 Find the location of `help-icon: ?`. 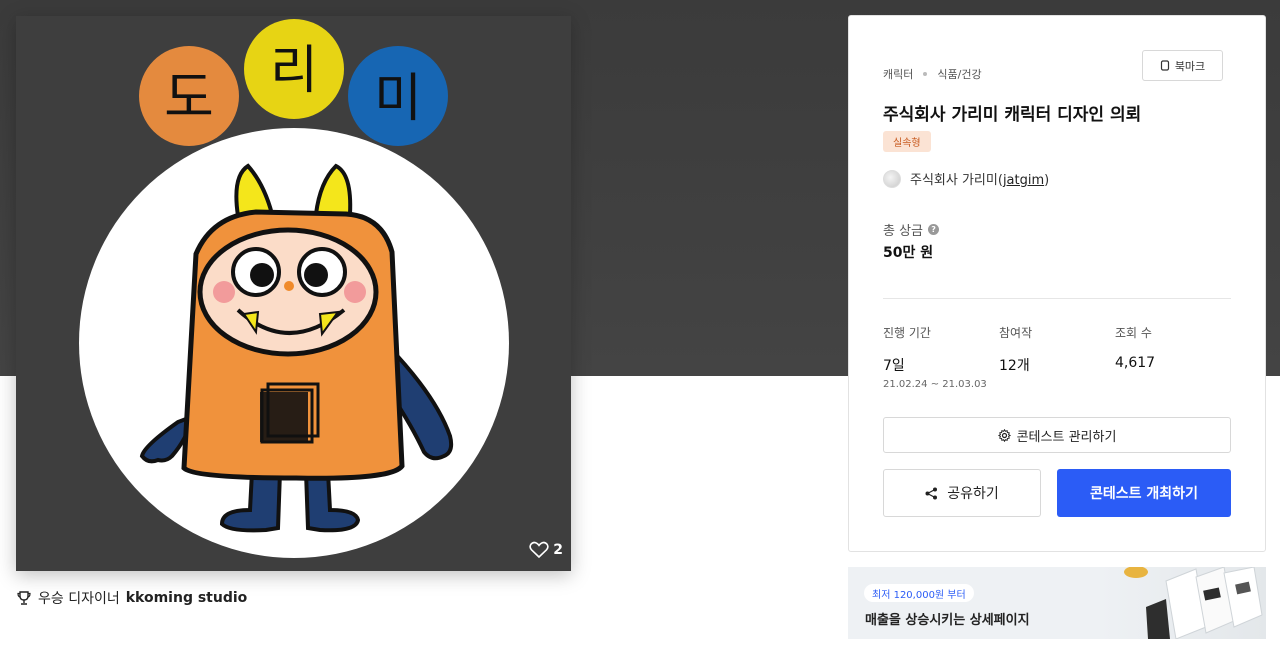

help-icon: ? is located at coordinates (934, 229).